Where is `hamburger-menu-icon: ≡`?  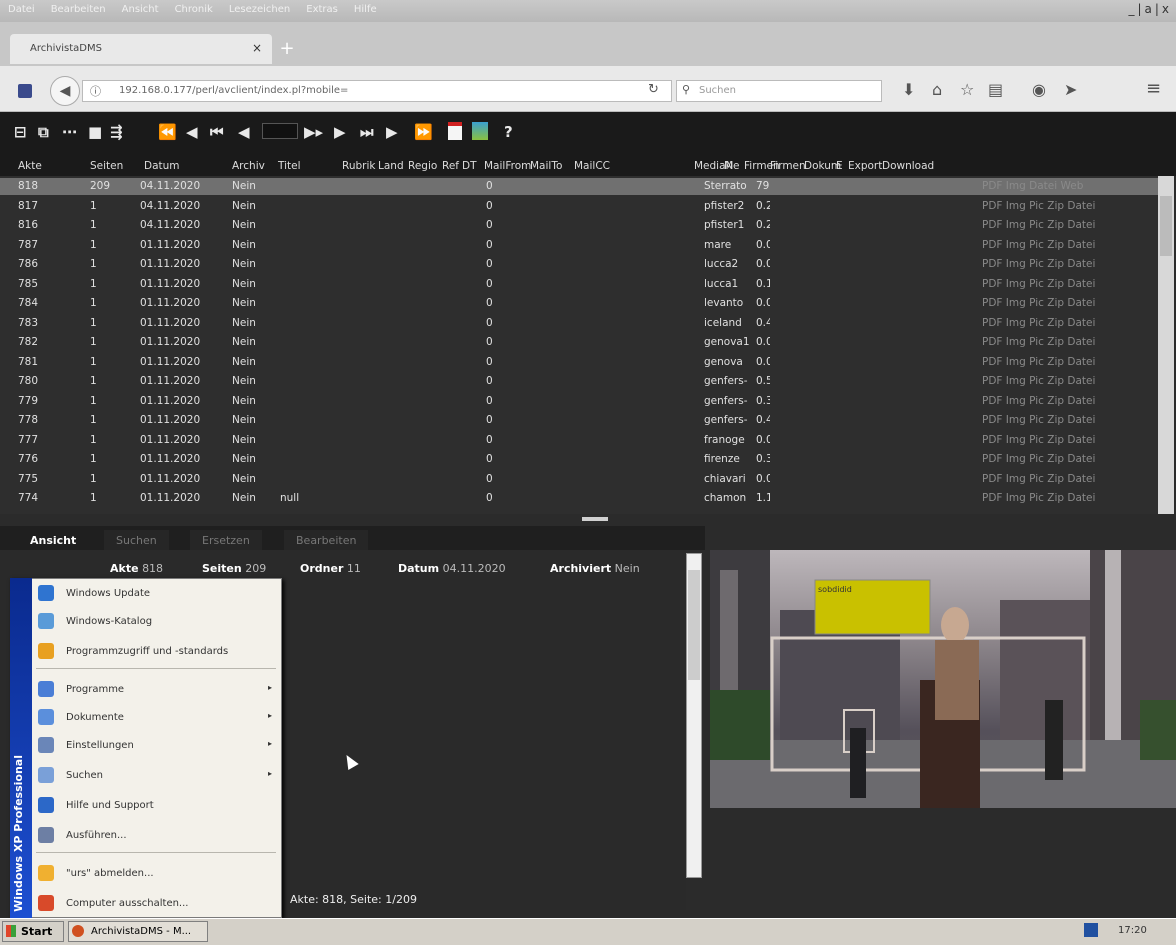 hamburger-menu-icon: ≡ is located at coordinates (1153, 88).